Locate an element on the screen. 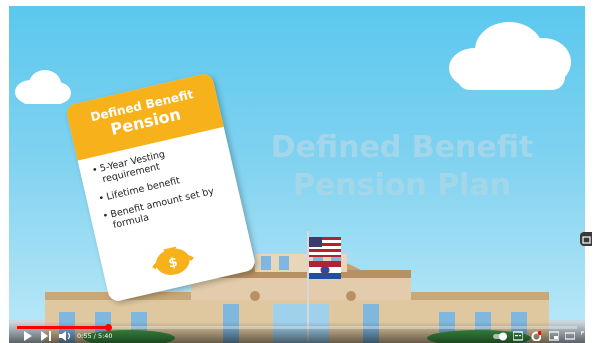 Image resolution: width=594 pixels, height=343 pixels. missouri-flag-icon is located at coordinates (325, 270).